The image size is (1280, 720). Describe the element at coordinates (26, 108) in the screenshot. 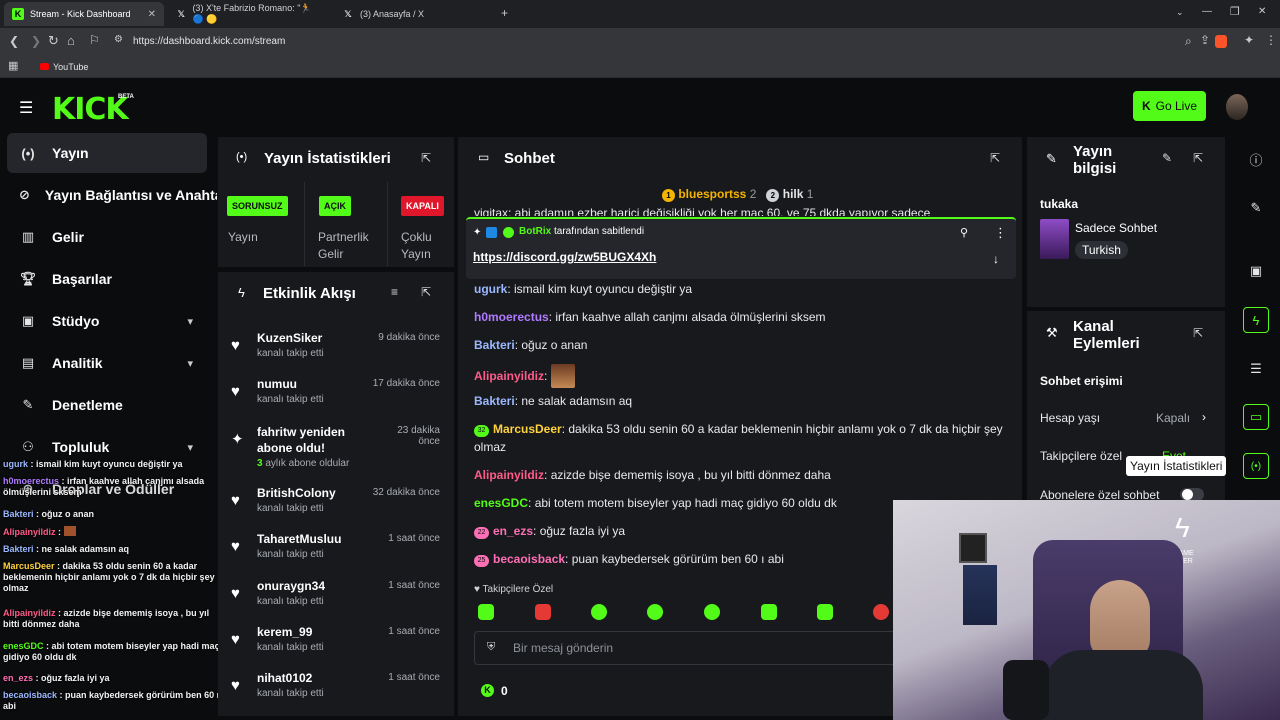

I see `hamburger-menu-icon: ☰` at that location.